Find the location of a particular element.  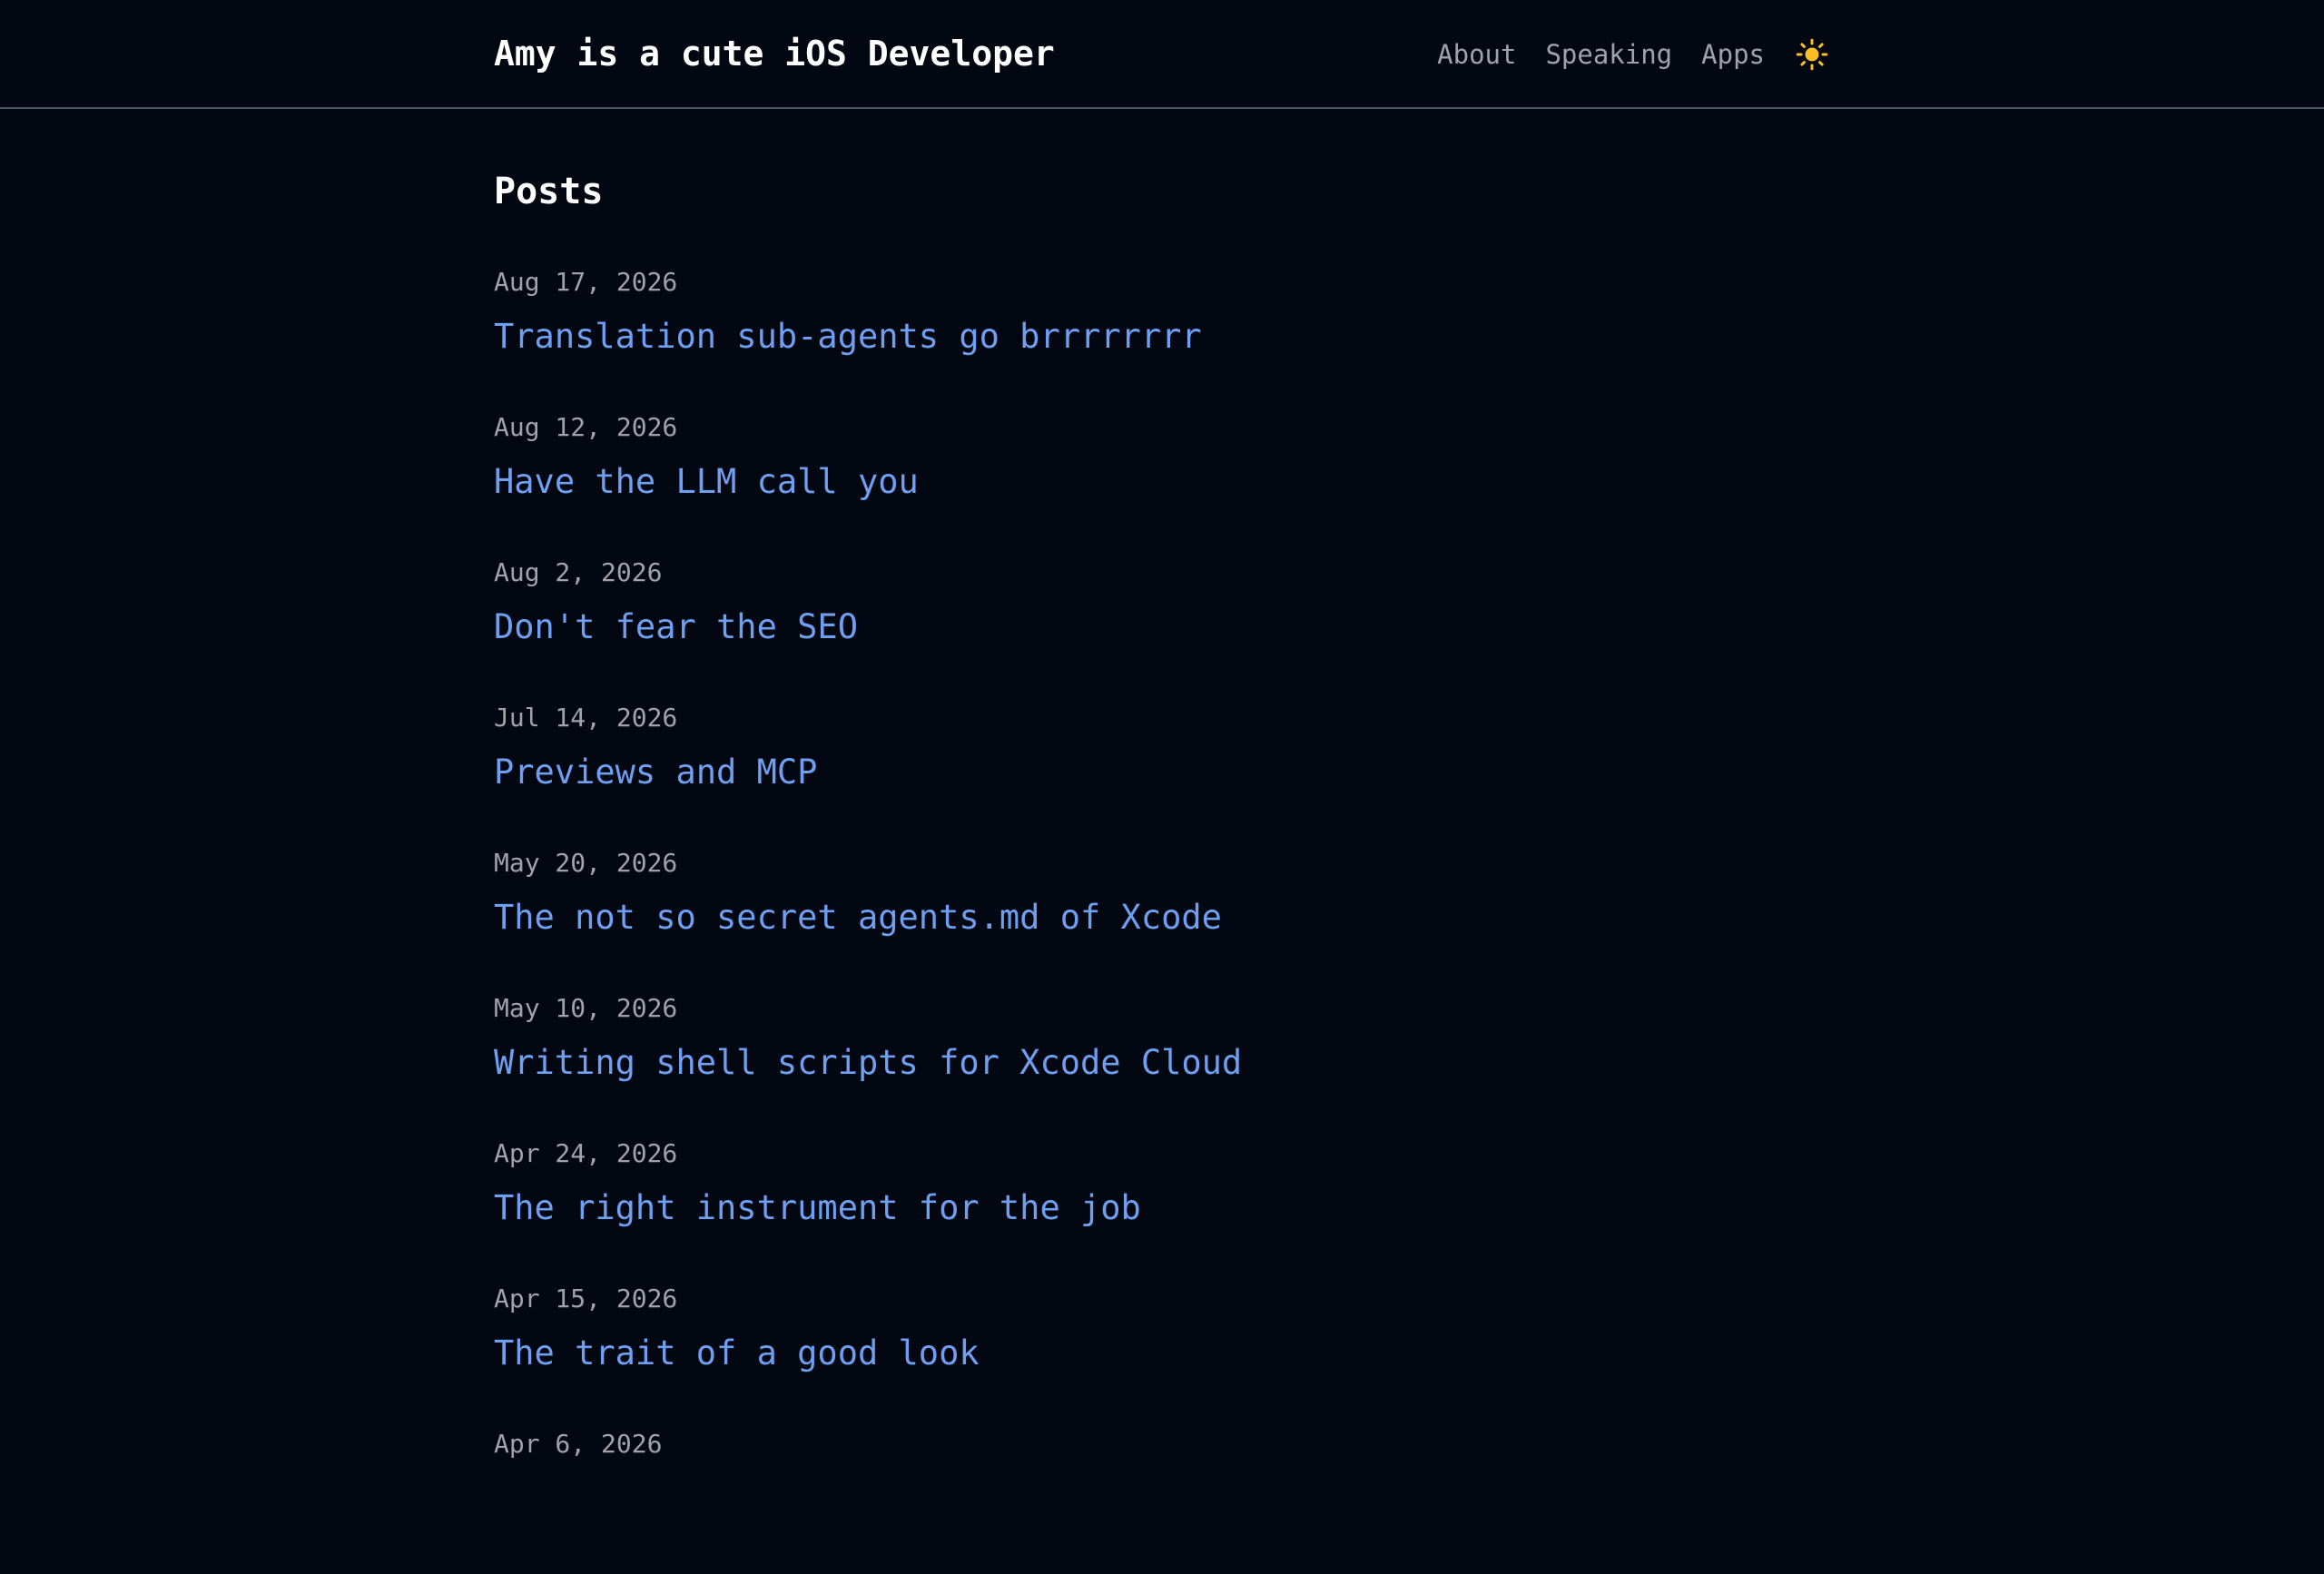

post-title-link: Previews and MCP is located at coordinates (655, 772).